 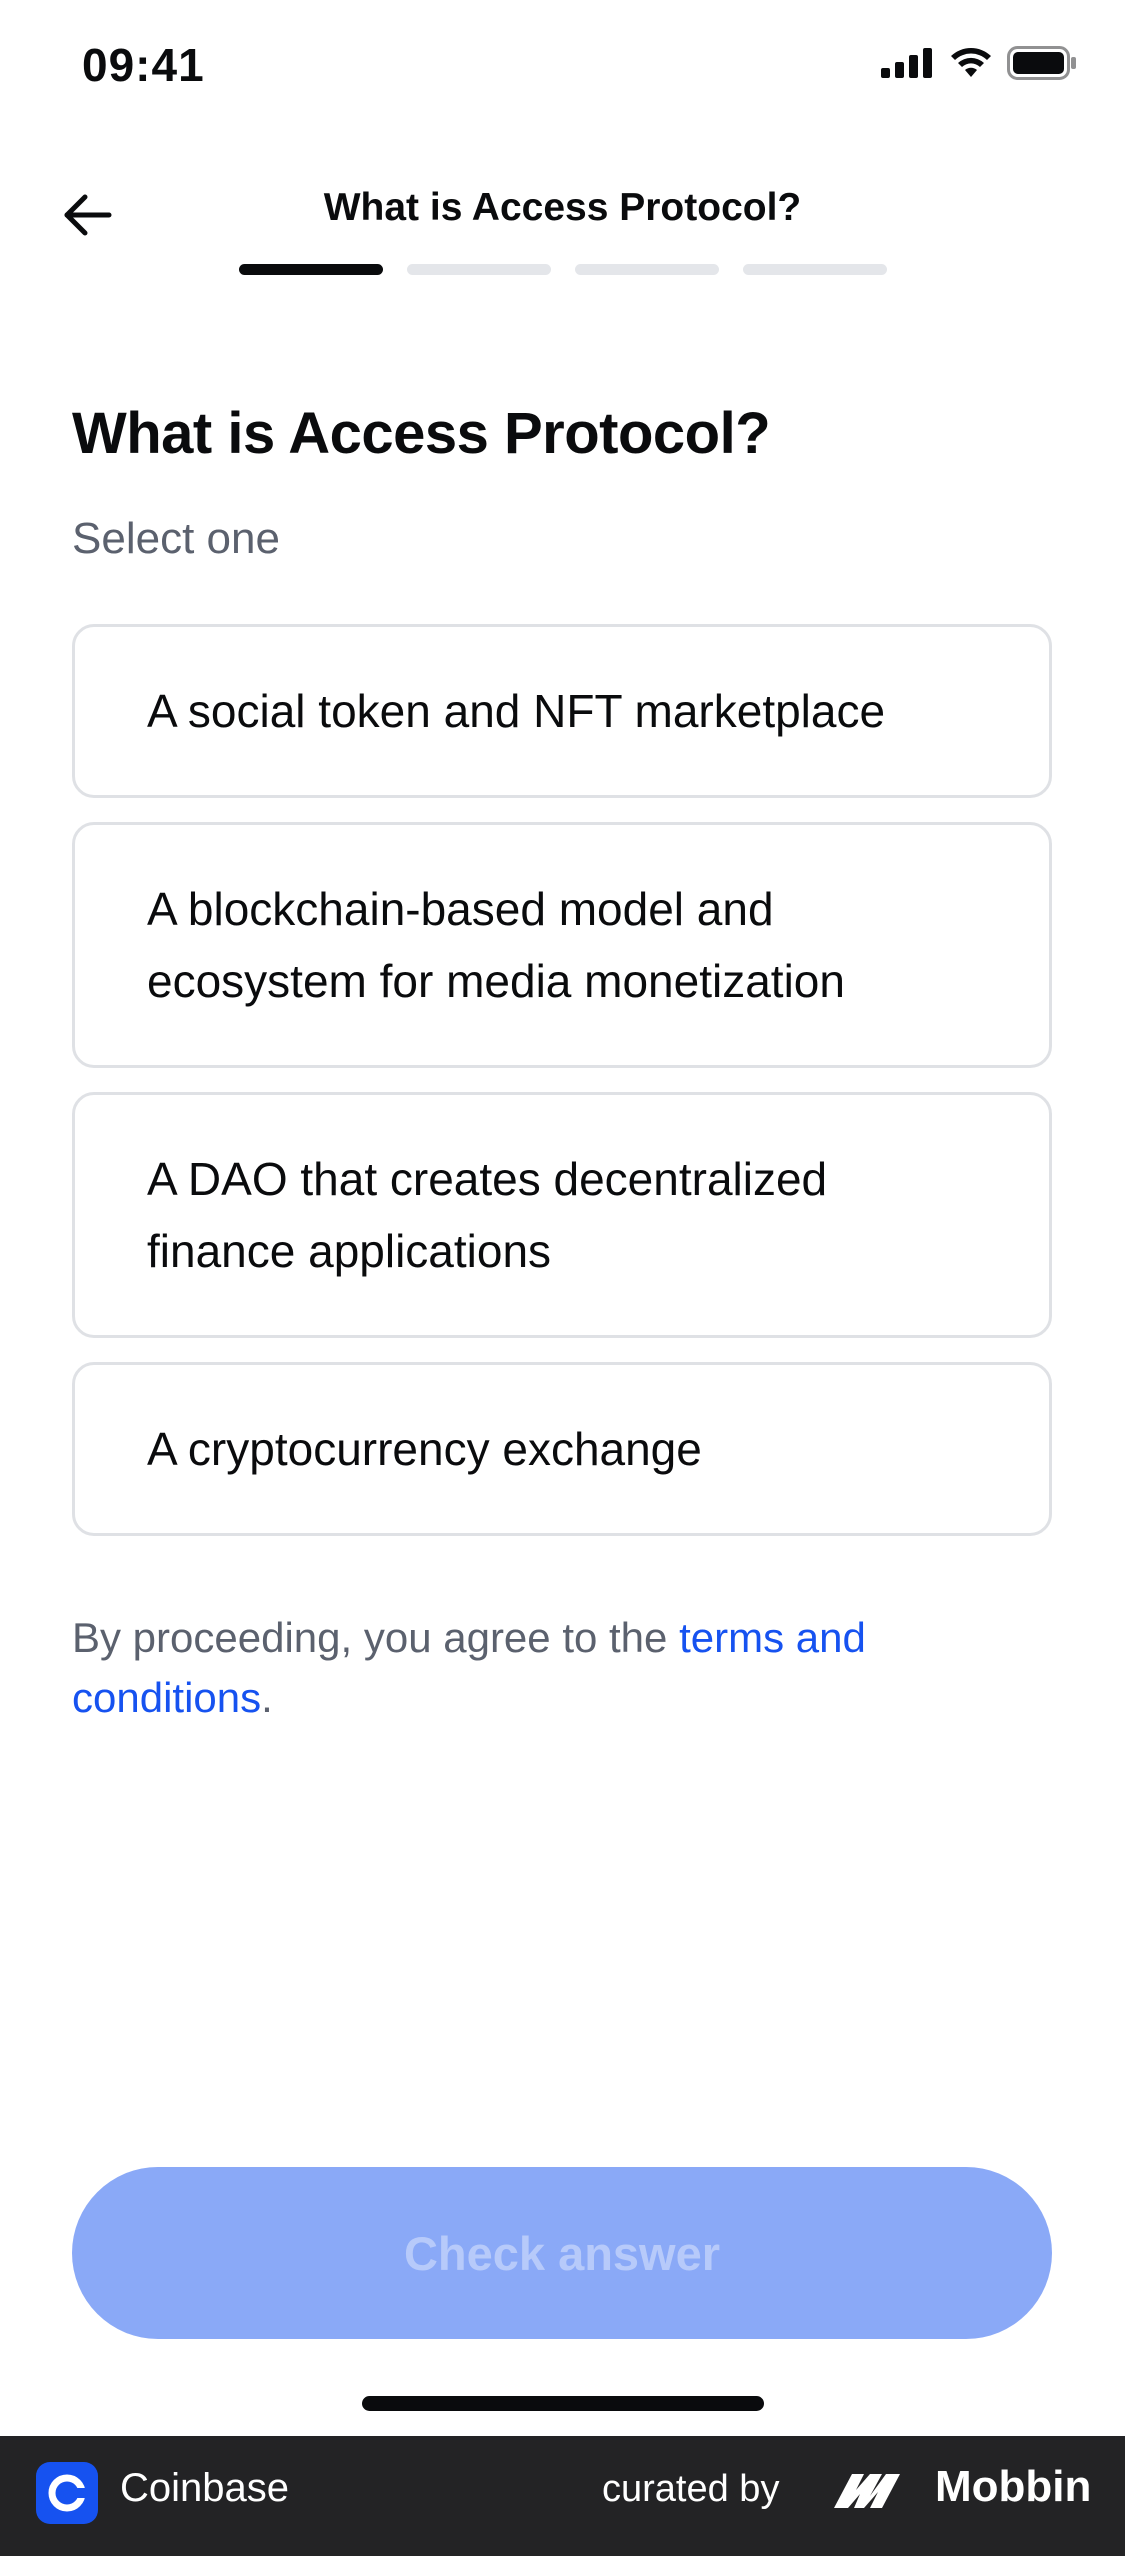 What do you see at coordinates (516, 711) in the screenshot?
I see `answer-option-label: A social token and NFT marketplace` at bounding box center [516, 711].